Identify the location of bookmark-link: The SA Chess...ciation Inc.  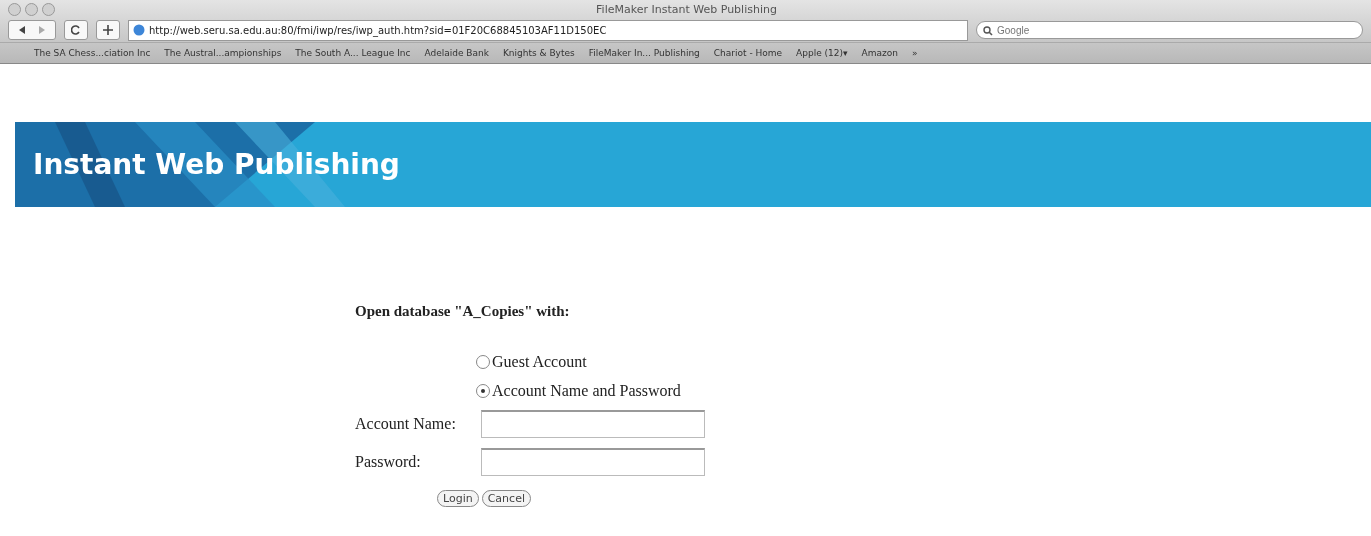
(92, 53).